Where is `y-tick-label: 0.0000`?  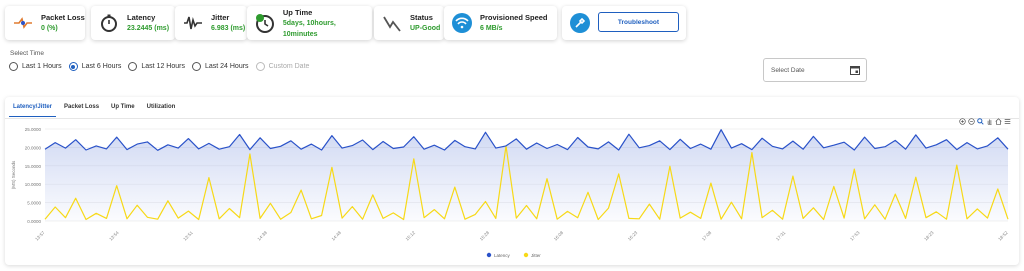
y-tick-label: 0.0000 is located at coordinates (34, 221).